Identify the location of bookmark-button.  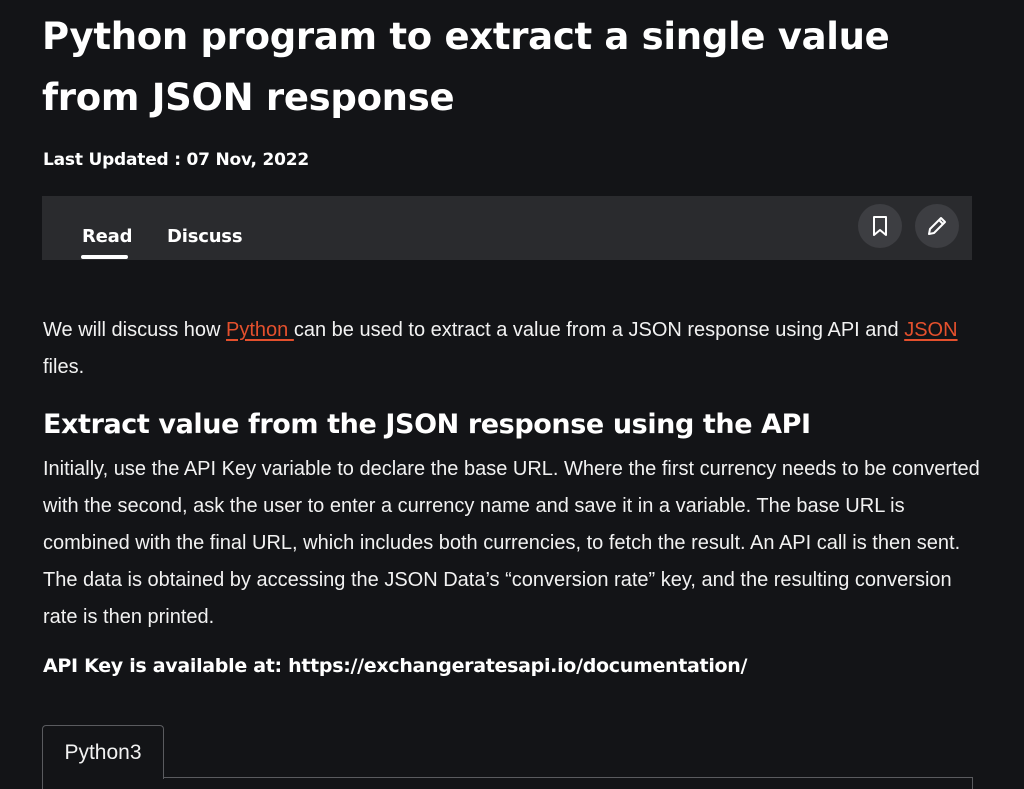
(880, 226).